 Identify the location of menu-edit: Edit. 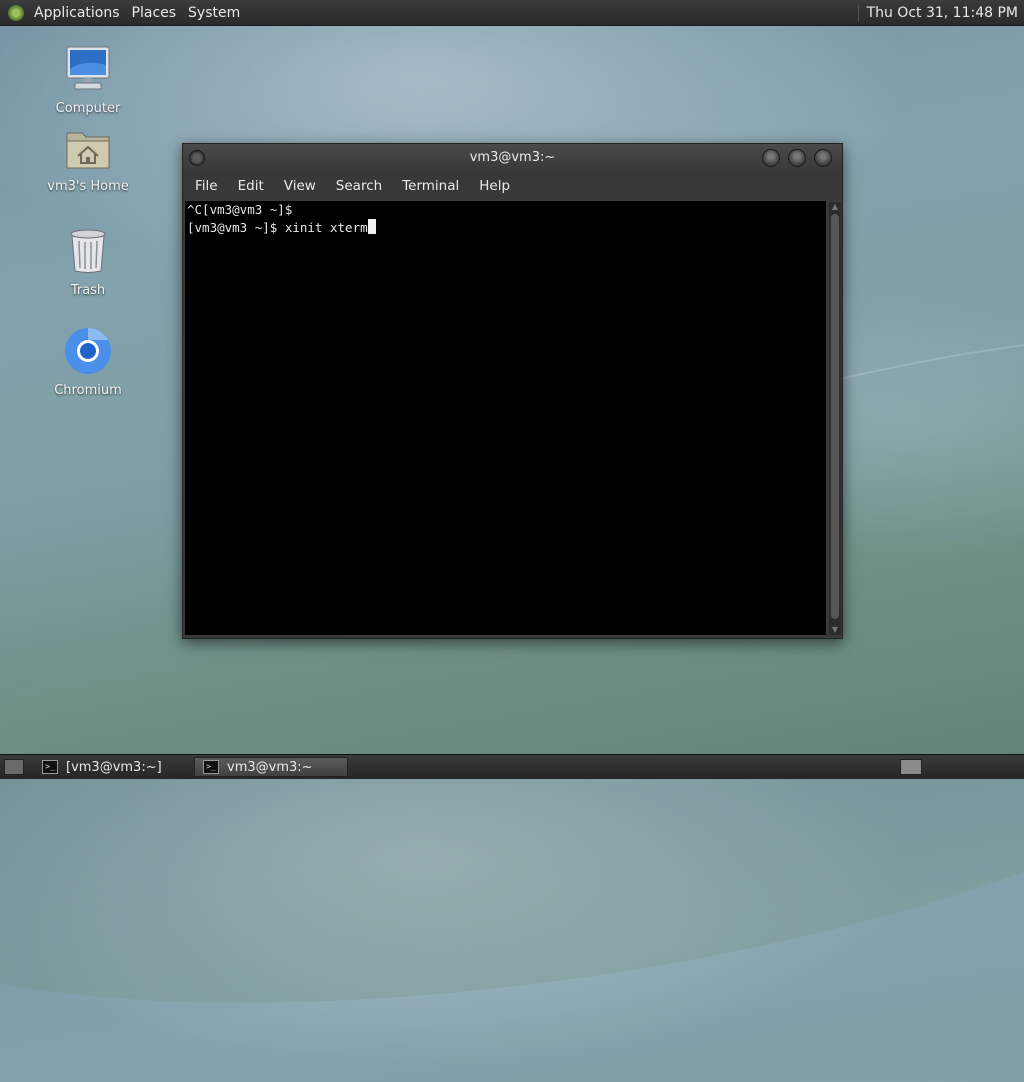
(251, 186).